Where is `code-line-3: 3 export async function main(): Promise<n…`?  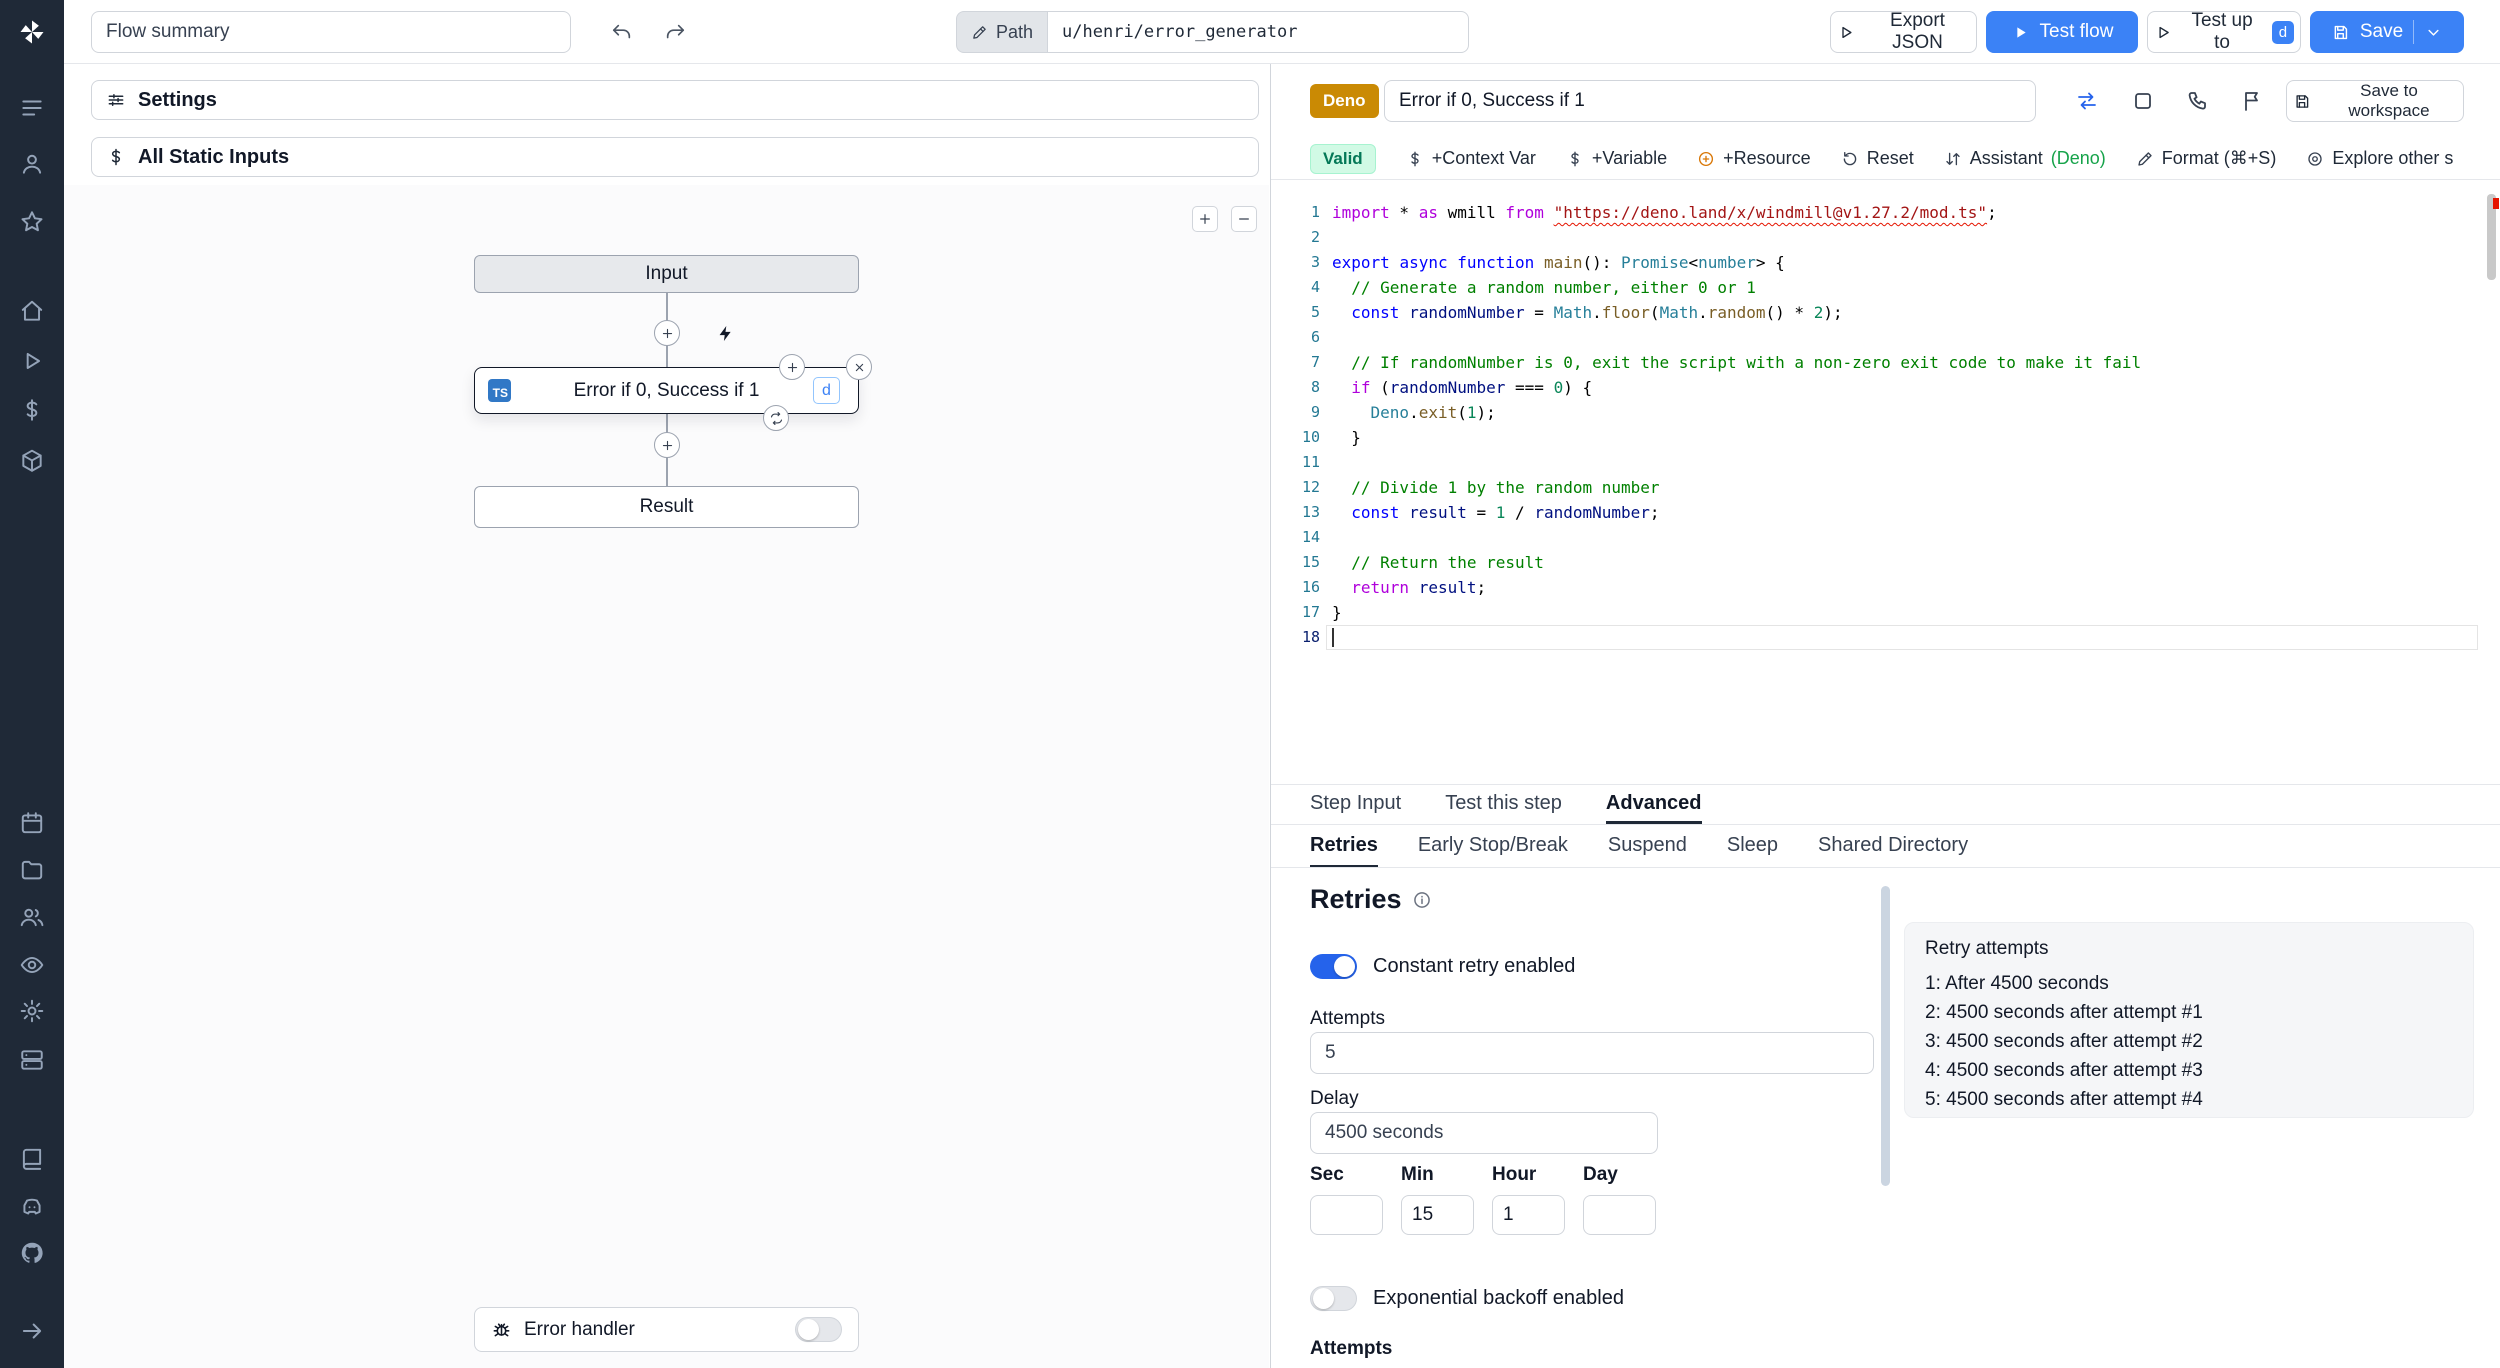
code-line-3: 3 export async function main(): Promise<n… is located at coordinates (1885, 262).